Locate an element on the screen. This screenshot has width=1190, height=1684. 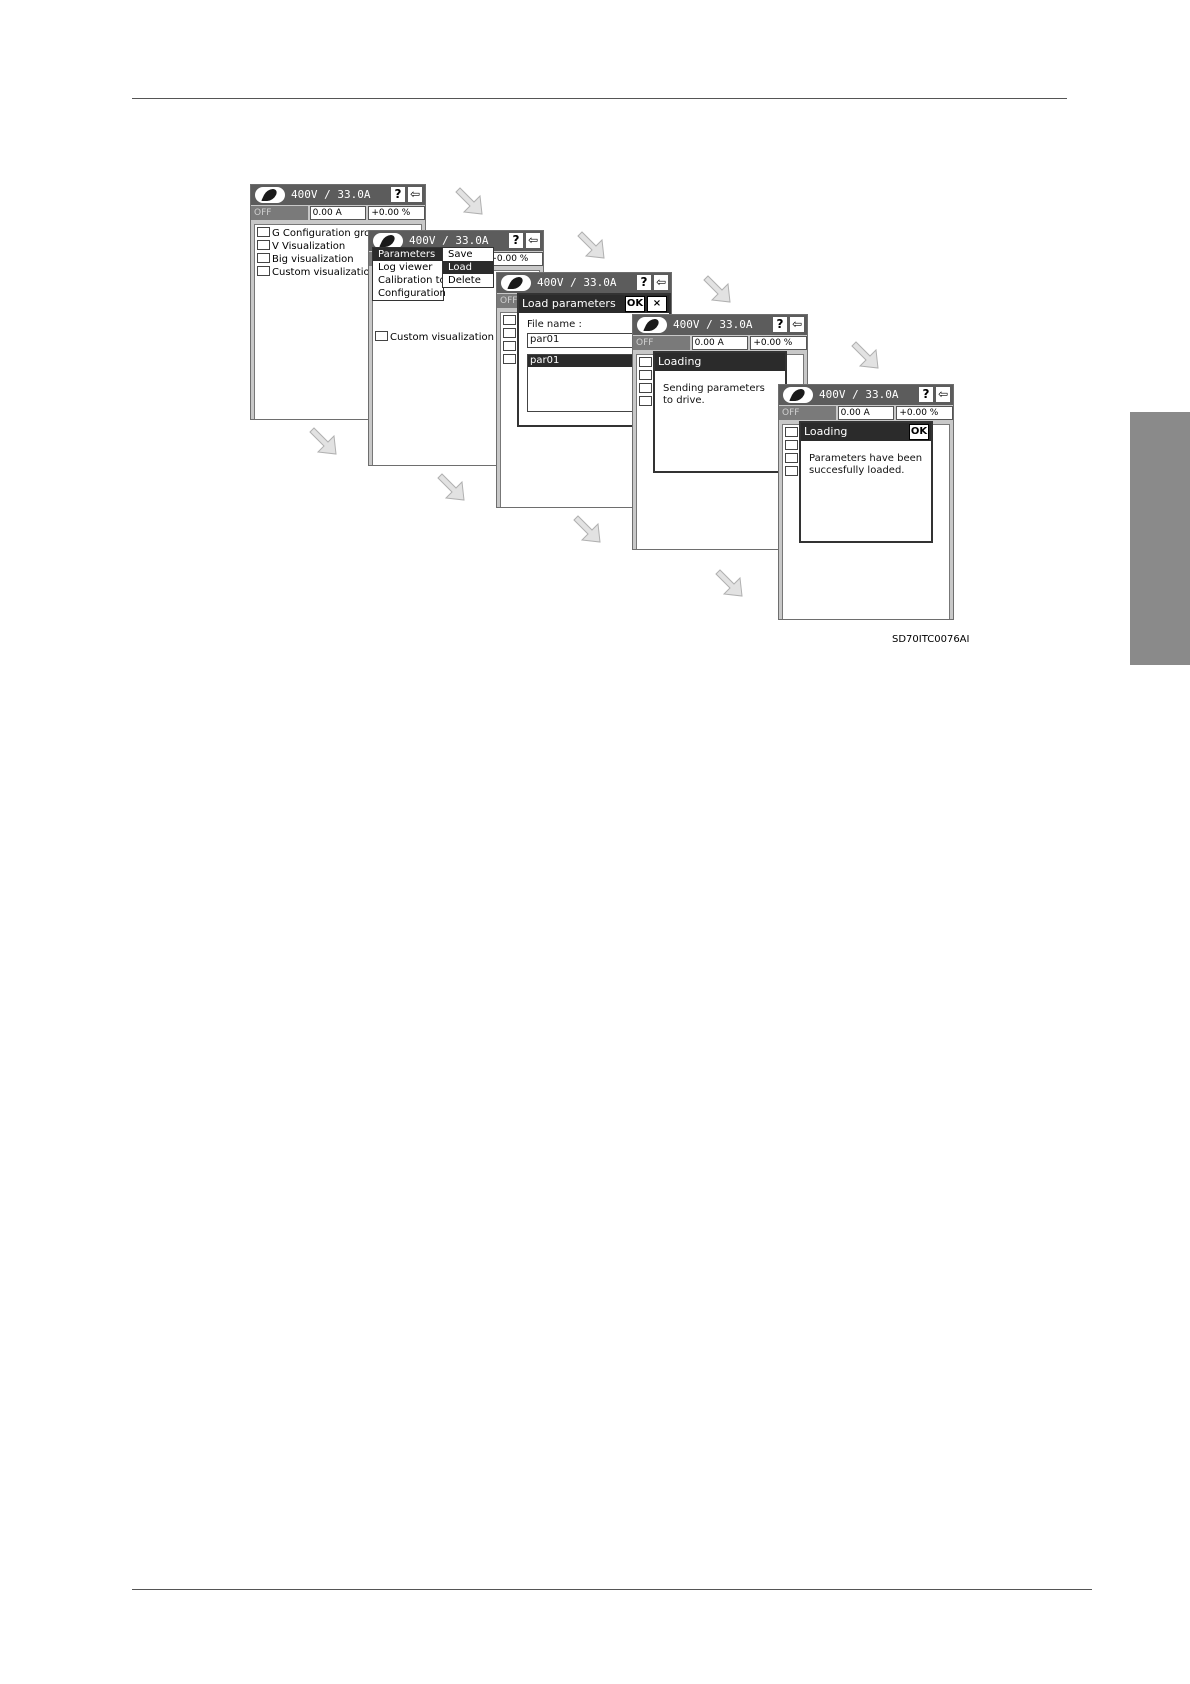
parameters-submenu: Save Load Delete is located at coordinates (468, 267).